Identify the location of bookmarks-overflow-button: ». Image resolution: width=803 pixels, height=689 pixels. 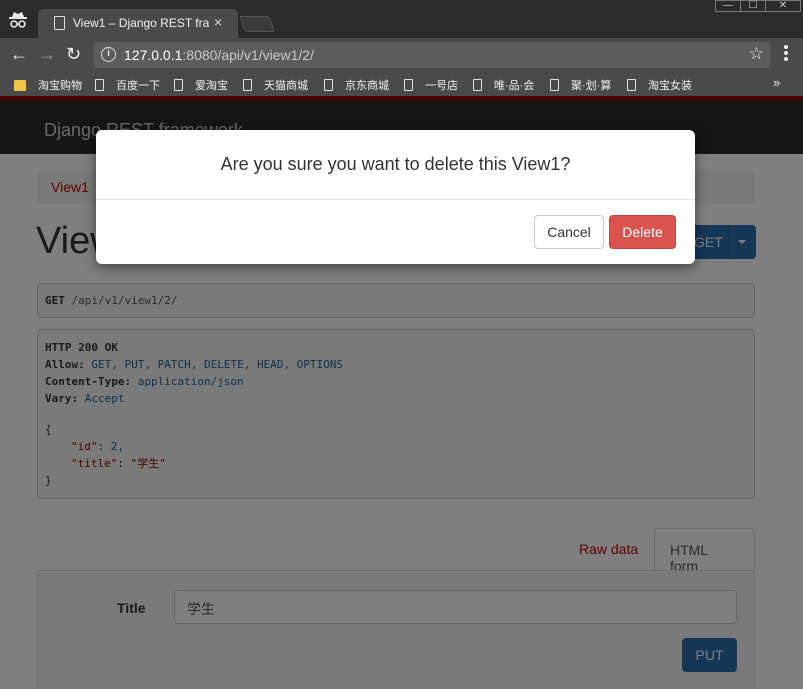
(776, 82).